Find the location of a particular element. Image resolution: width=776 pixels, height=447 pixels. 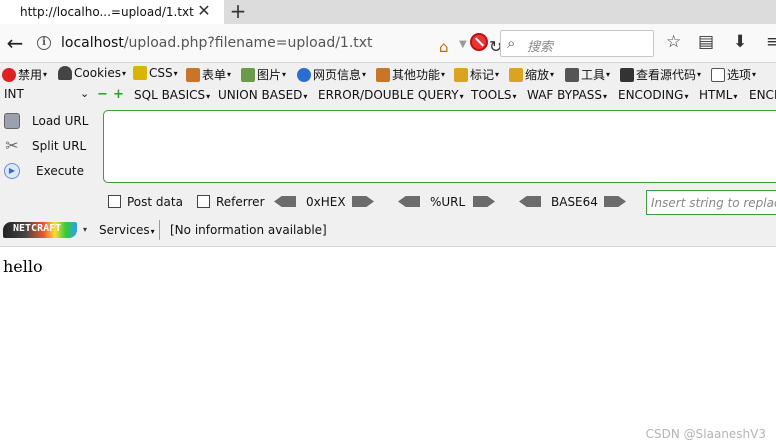

hackbar-label: ERROR/DOUBLE QUERY is located at coordinates (388, 95).